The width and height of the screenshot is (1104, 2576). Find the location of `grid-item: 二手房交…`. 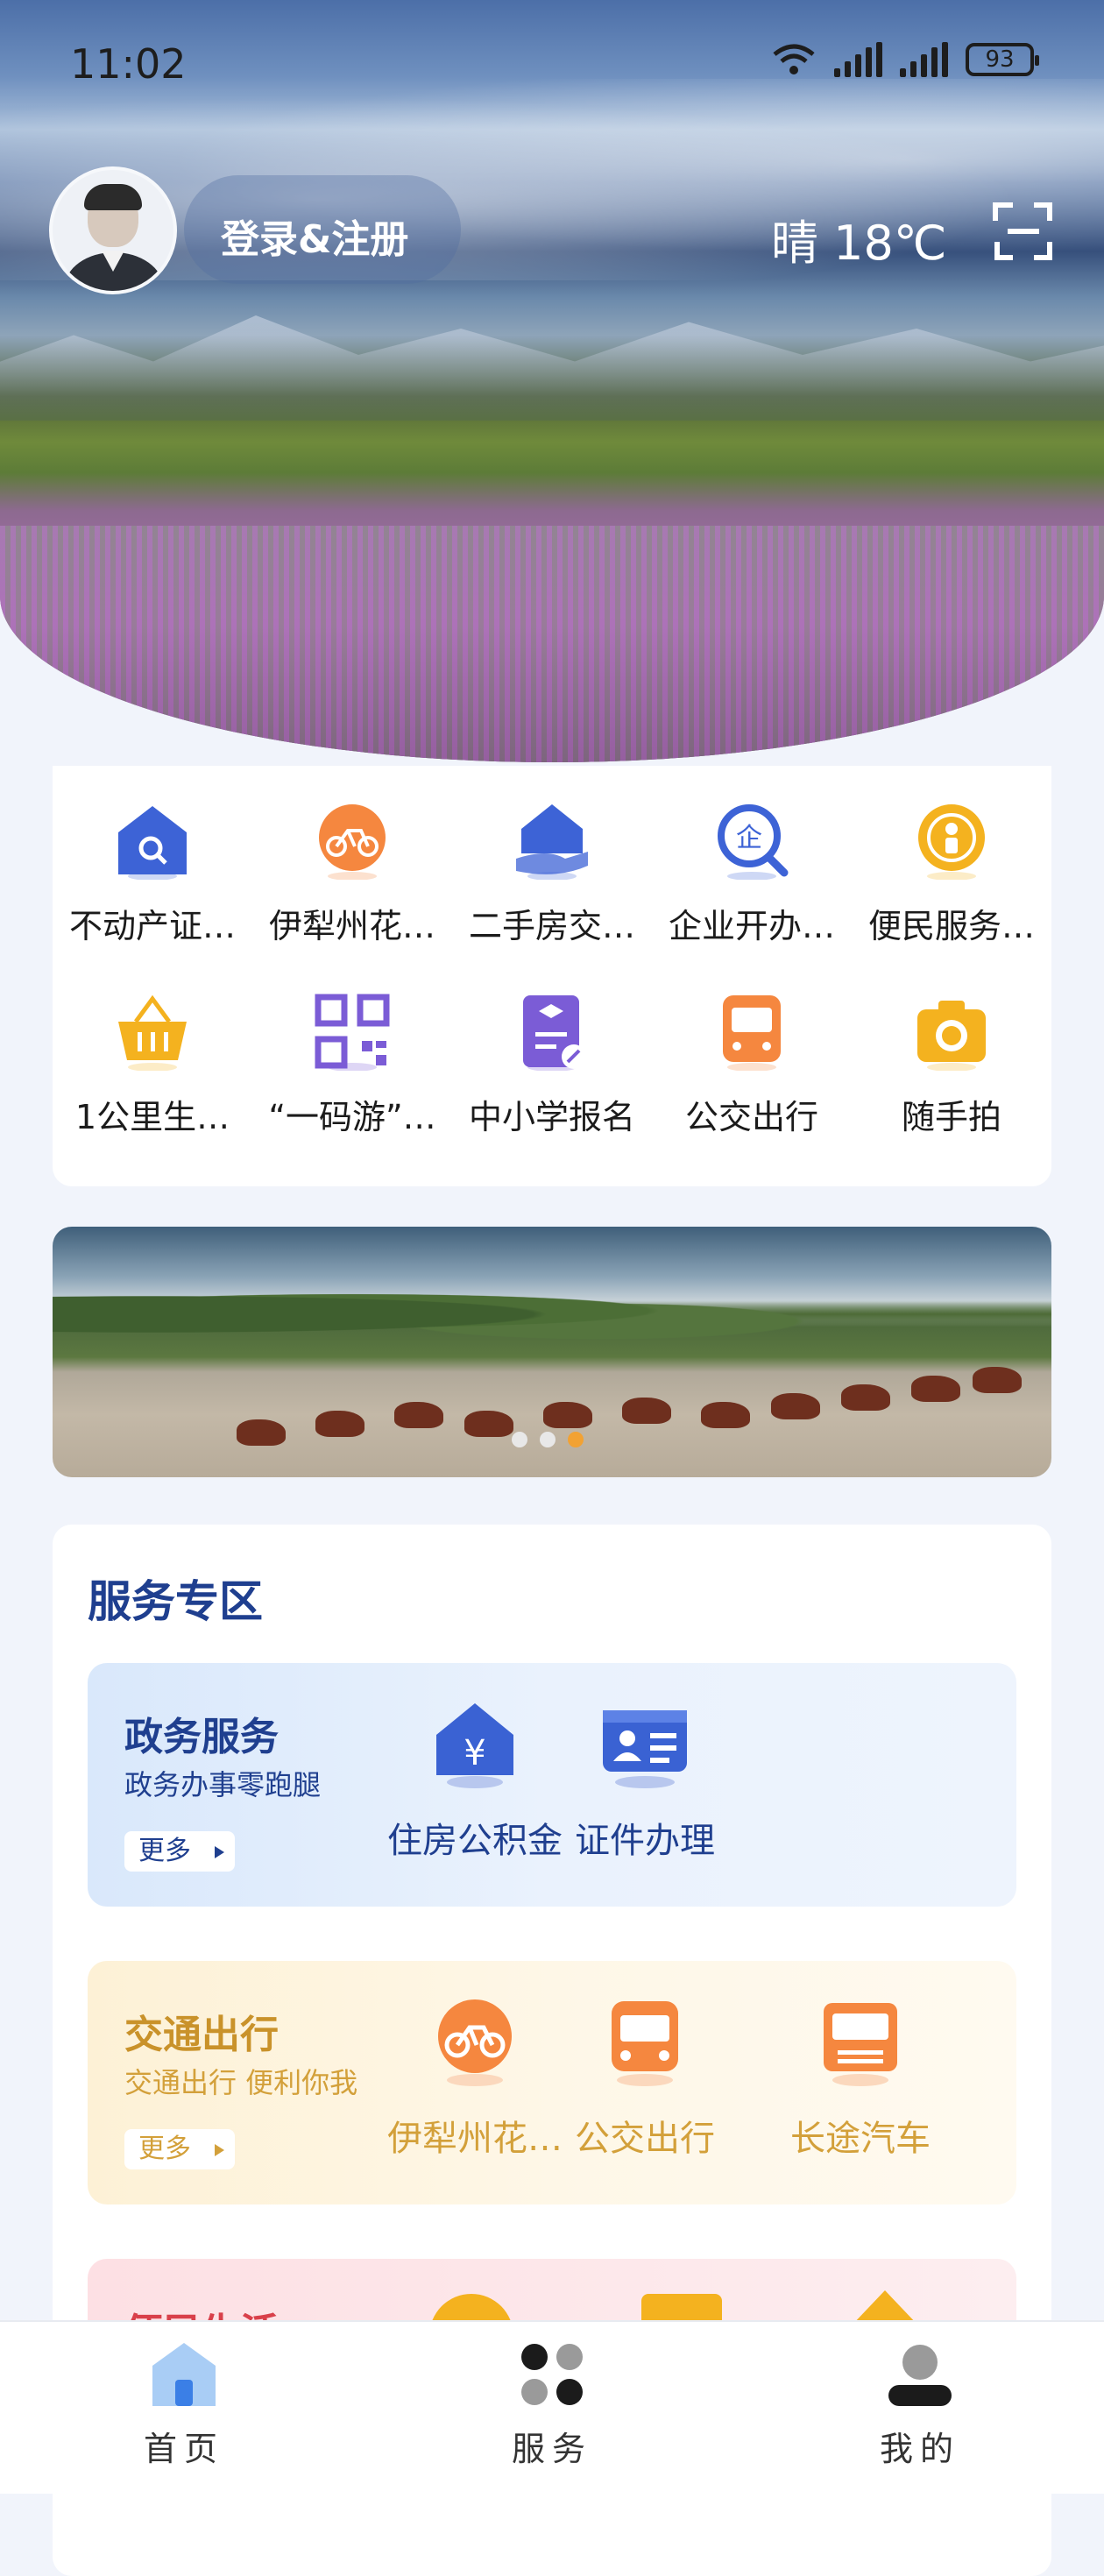

grid-item: 二手房交… is located at coordinates (552, 874).